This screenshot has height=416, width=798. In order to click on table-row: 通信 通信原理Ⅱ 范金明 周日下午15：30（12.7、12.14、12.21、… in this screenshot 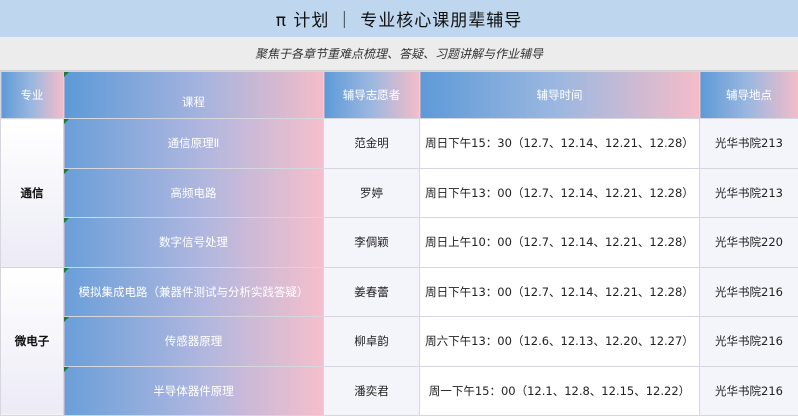, I will do `click(399, 144)`.